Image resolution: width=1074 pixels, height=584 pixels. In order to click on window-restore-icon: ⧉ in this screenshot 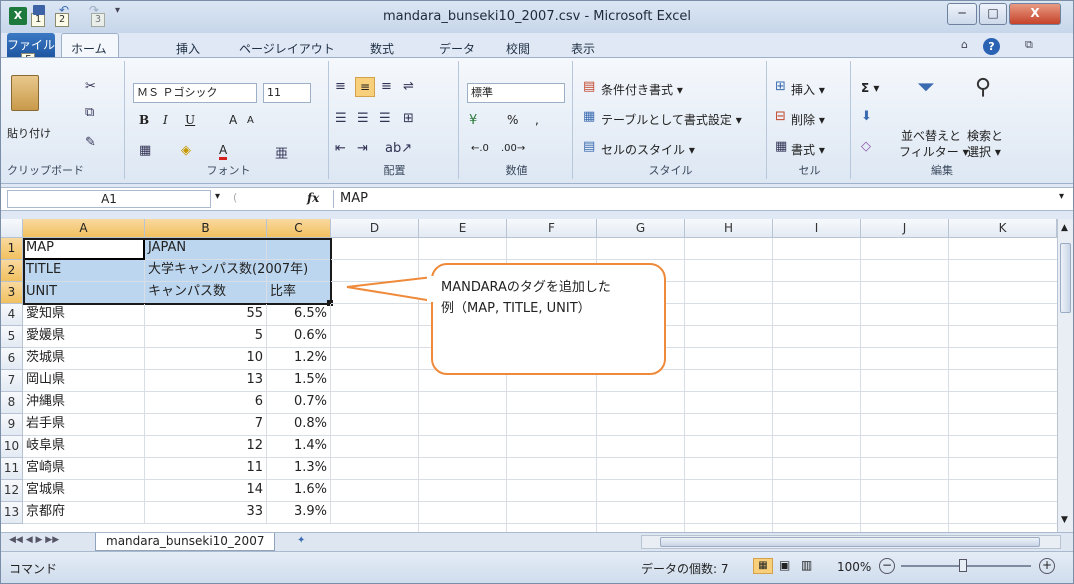, I will do `click(1029, 45)`.